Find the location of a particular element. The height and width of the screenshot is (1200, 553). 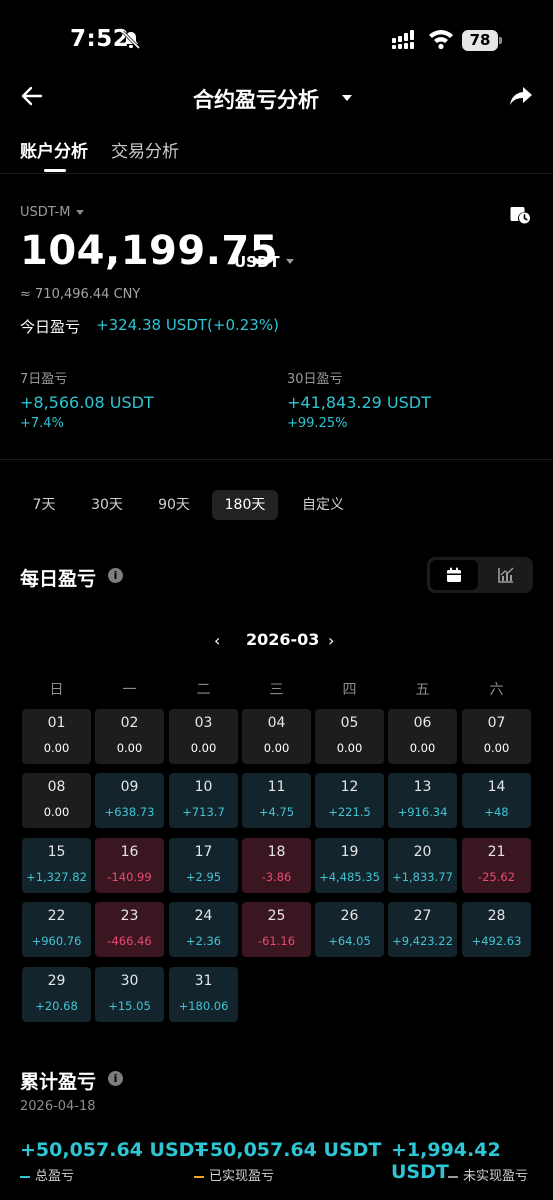

calendar-day-number: 30 is located at coordinates (129, 981).